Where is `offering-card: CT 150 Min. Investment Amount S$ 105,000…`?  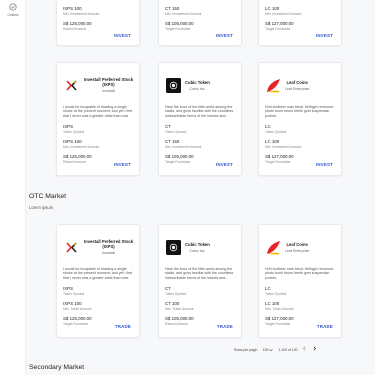 offering-card: CT 150 Min. Investment Amount S$ 105,000… is located at coordinates (200, 23).